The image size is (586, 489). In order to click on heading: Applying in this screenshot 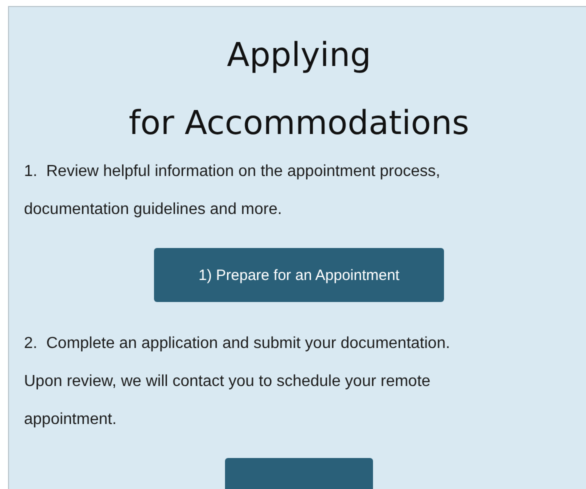, I will do `click(299, 55)`.